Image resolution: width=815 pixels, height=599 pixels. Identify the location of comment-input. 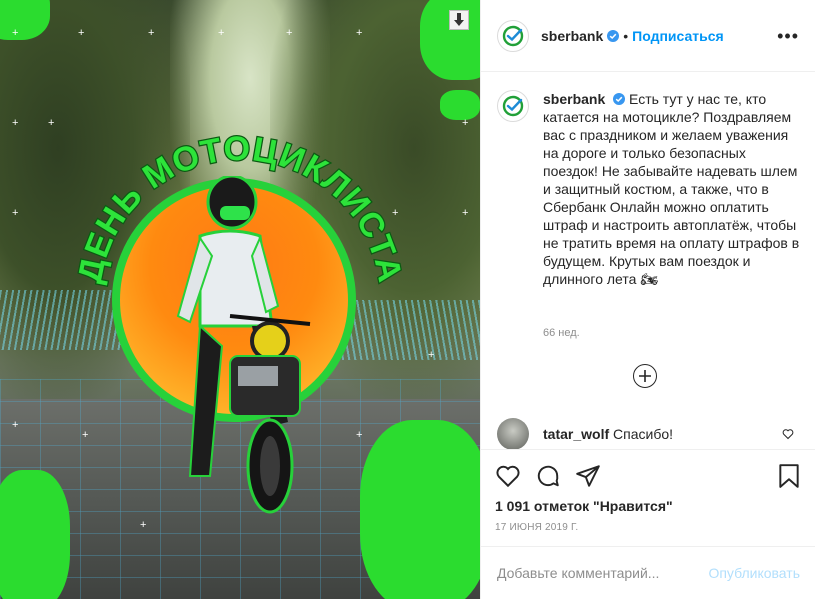
(603, 573).